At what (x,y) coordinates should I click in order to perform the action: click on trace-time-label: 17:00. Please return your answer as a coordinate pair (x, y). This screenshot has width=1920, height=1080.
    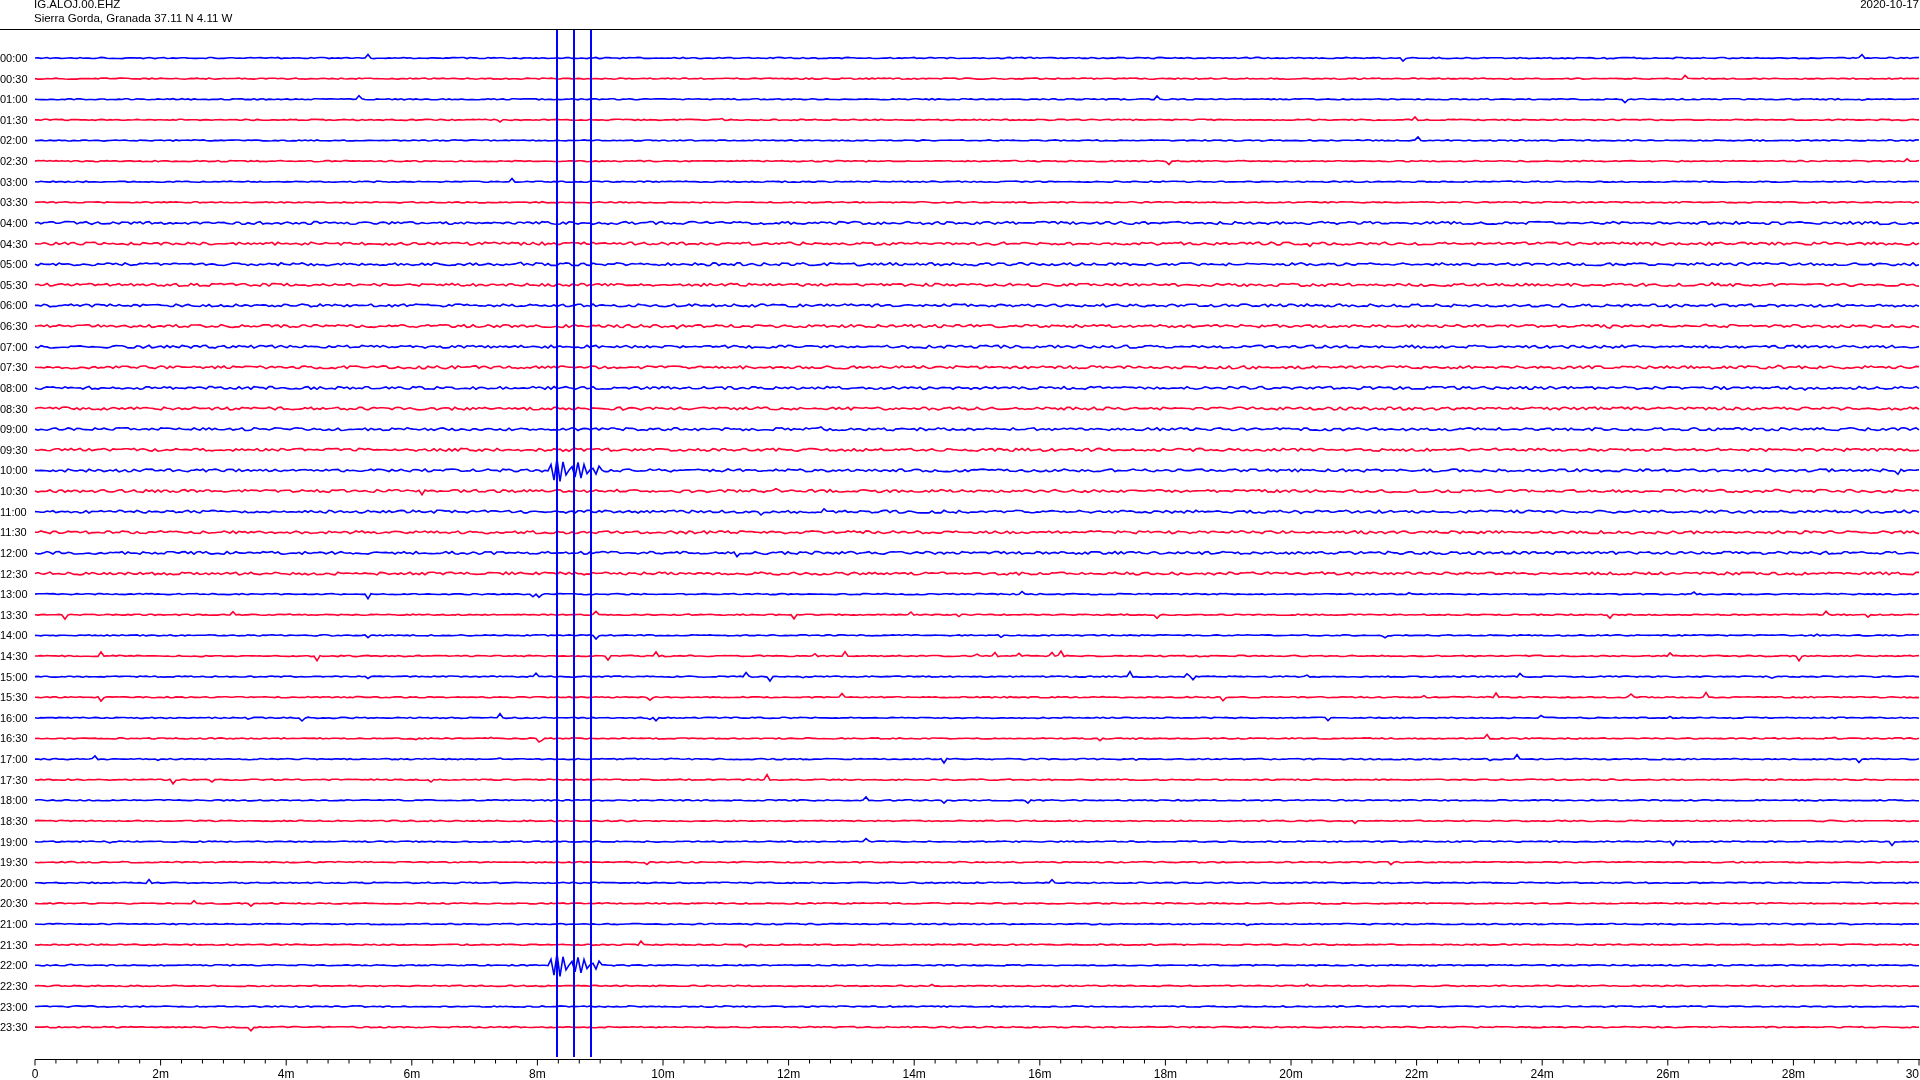
    Looking at the image, I should click on (14, 759).